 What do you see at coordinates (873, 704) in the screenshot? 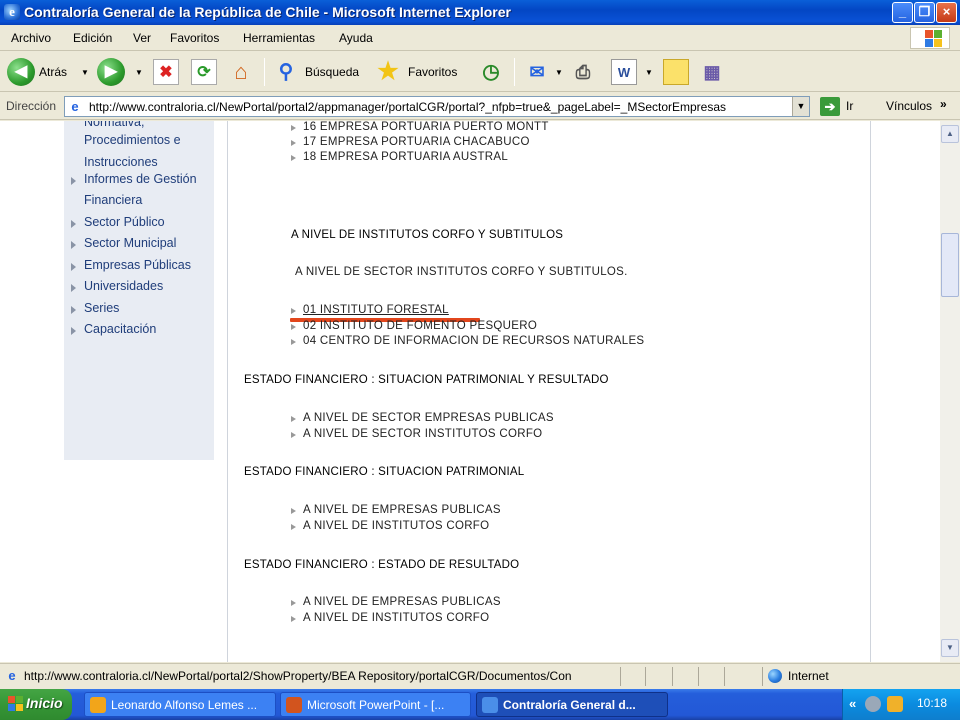
I see `network-icon` at bounding box center [873, 704].